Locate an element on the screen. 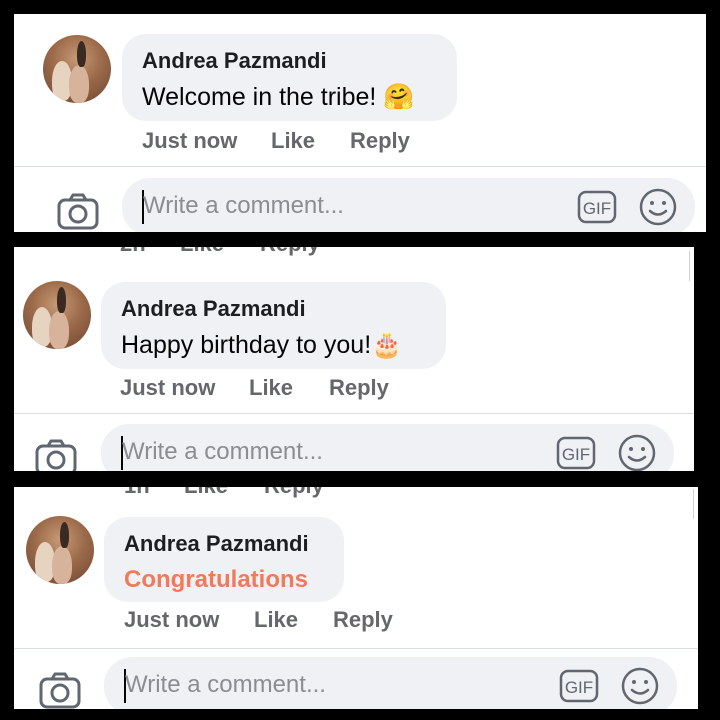 Image resolution: width=720 pixels, height=720 pixels. timestamp: 1h is located at coordinates (137, 493).